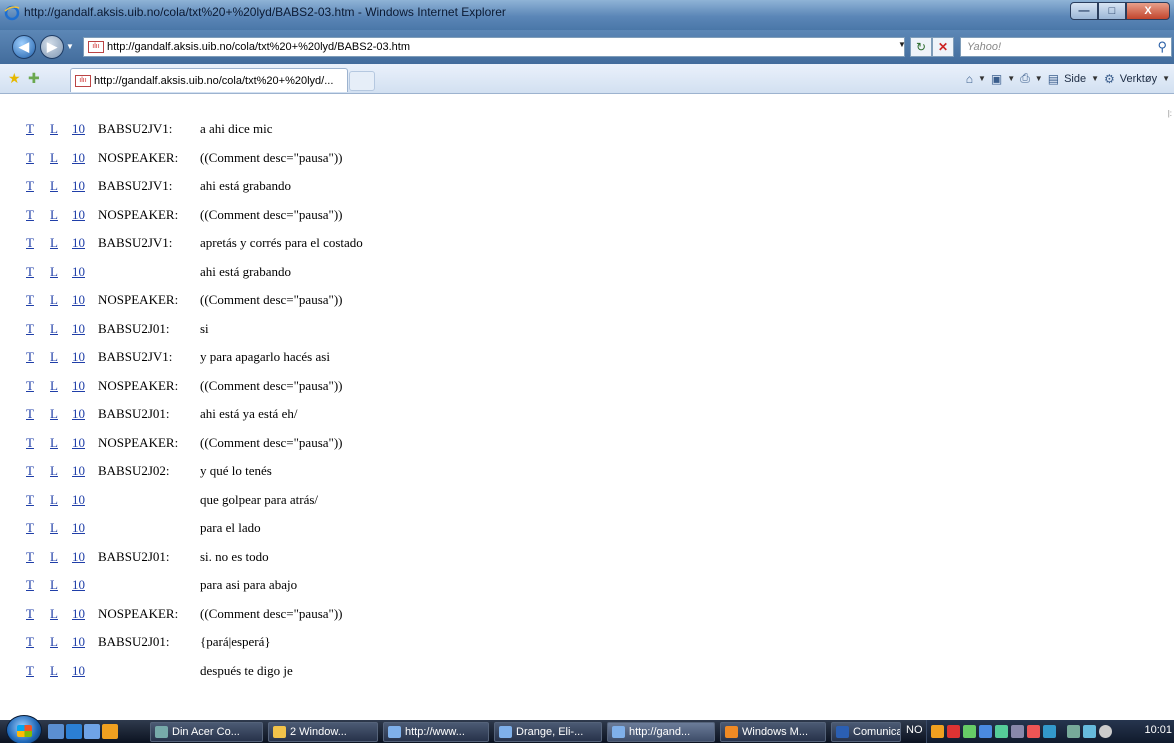 This screenshot has width=1174, height=743. What do you see at coordinates (969, 731) in the screenshot?
I see `tray-monitor-icon` at bounding box center [969, 731].